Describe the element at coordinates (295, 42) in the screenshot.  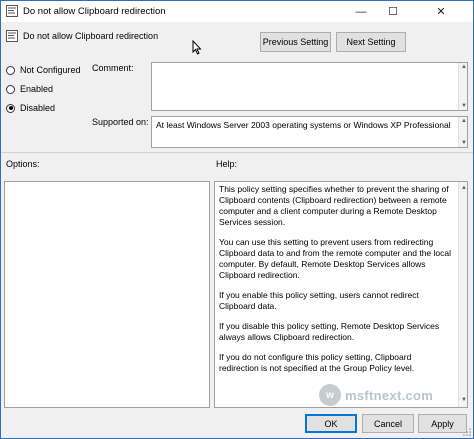
I see `previous-setting-button: Previous Setting` at that location.